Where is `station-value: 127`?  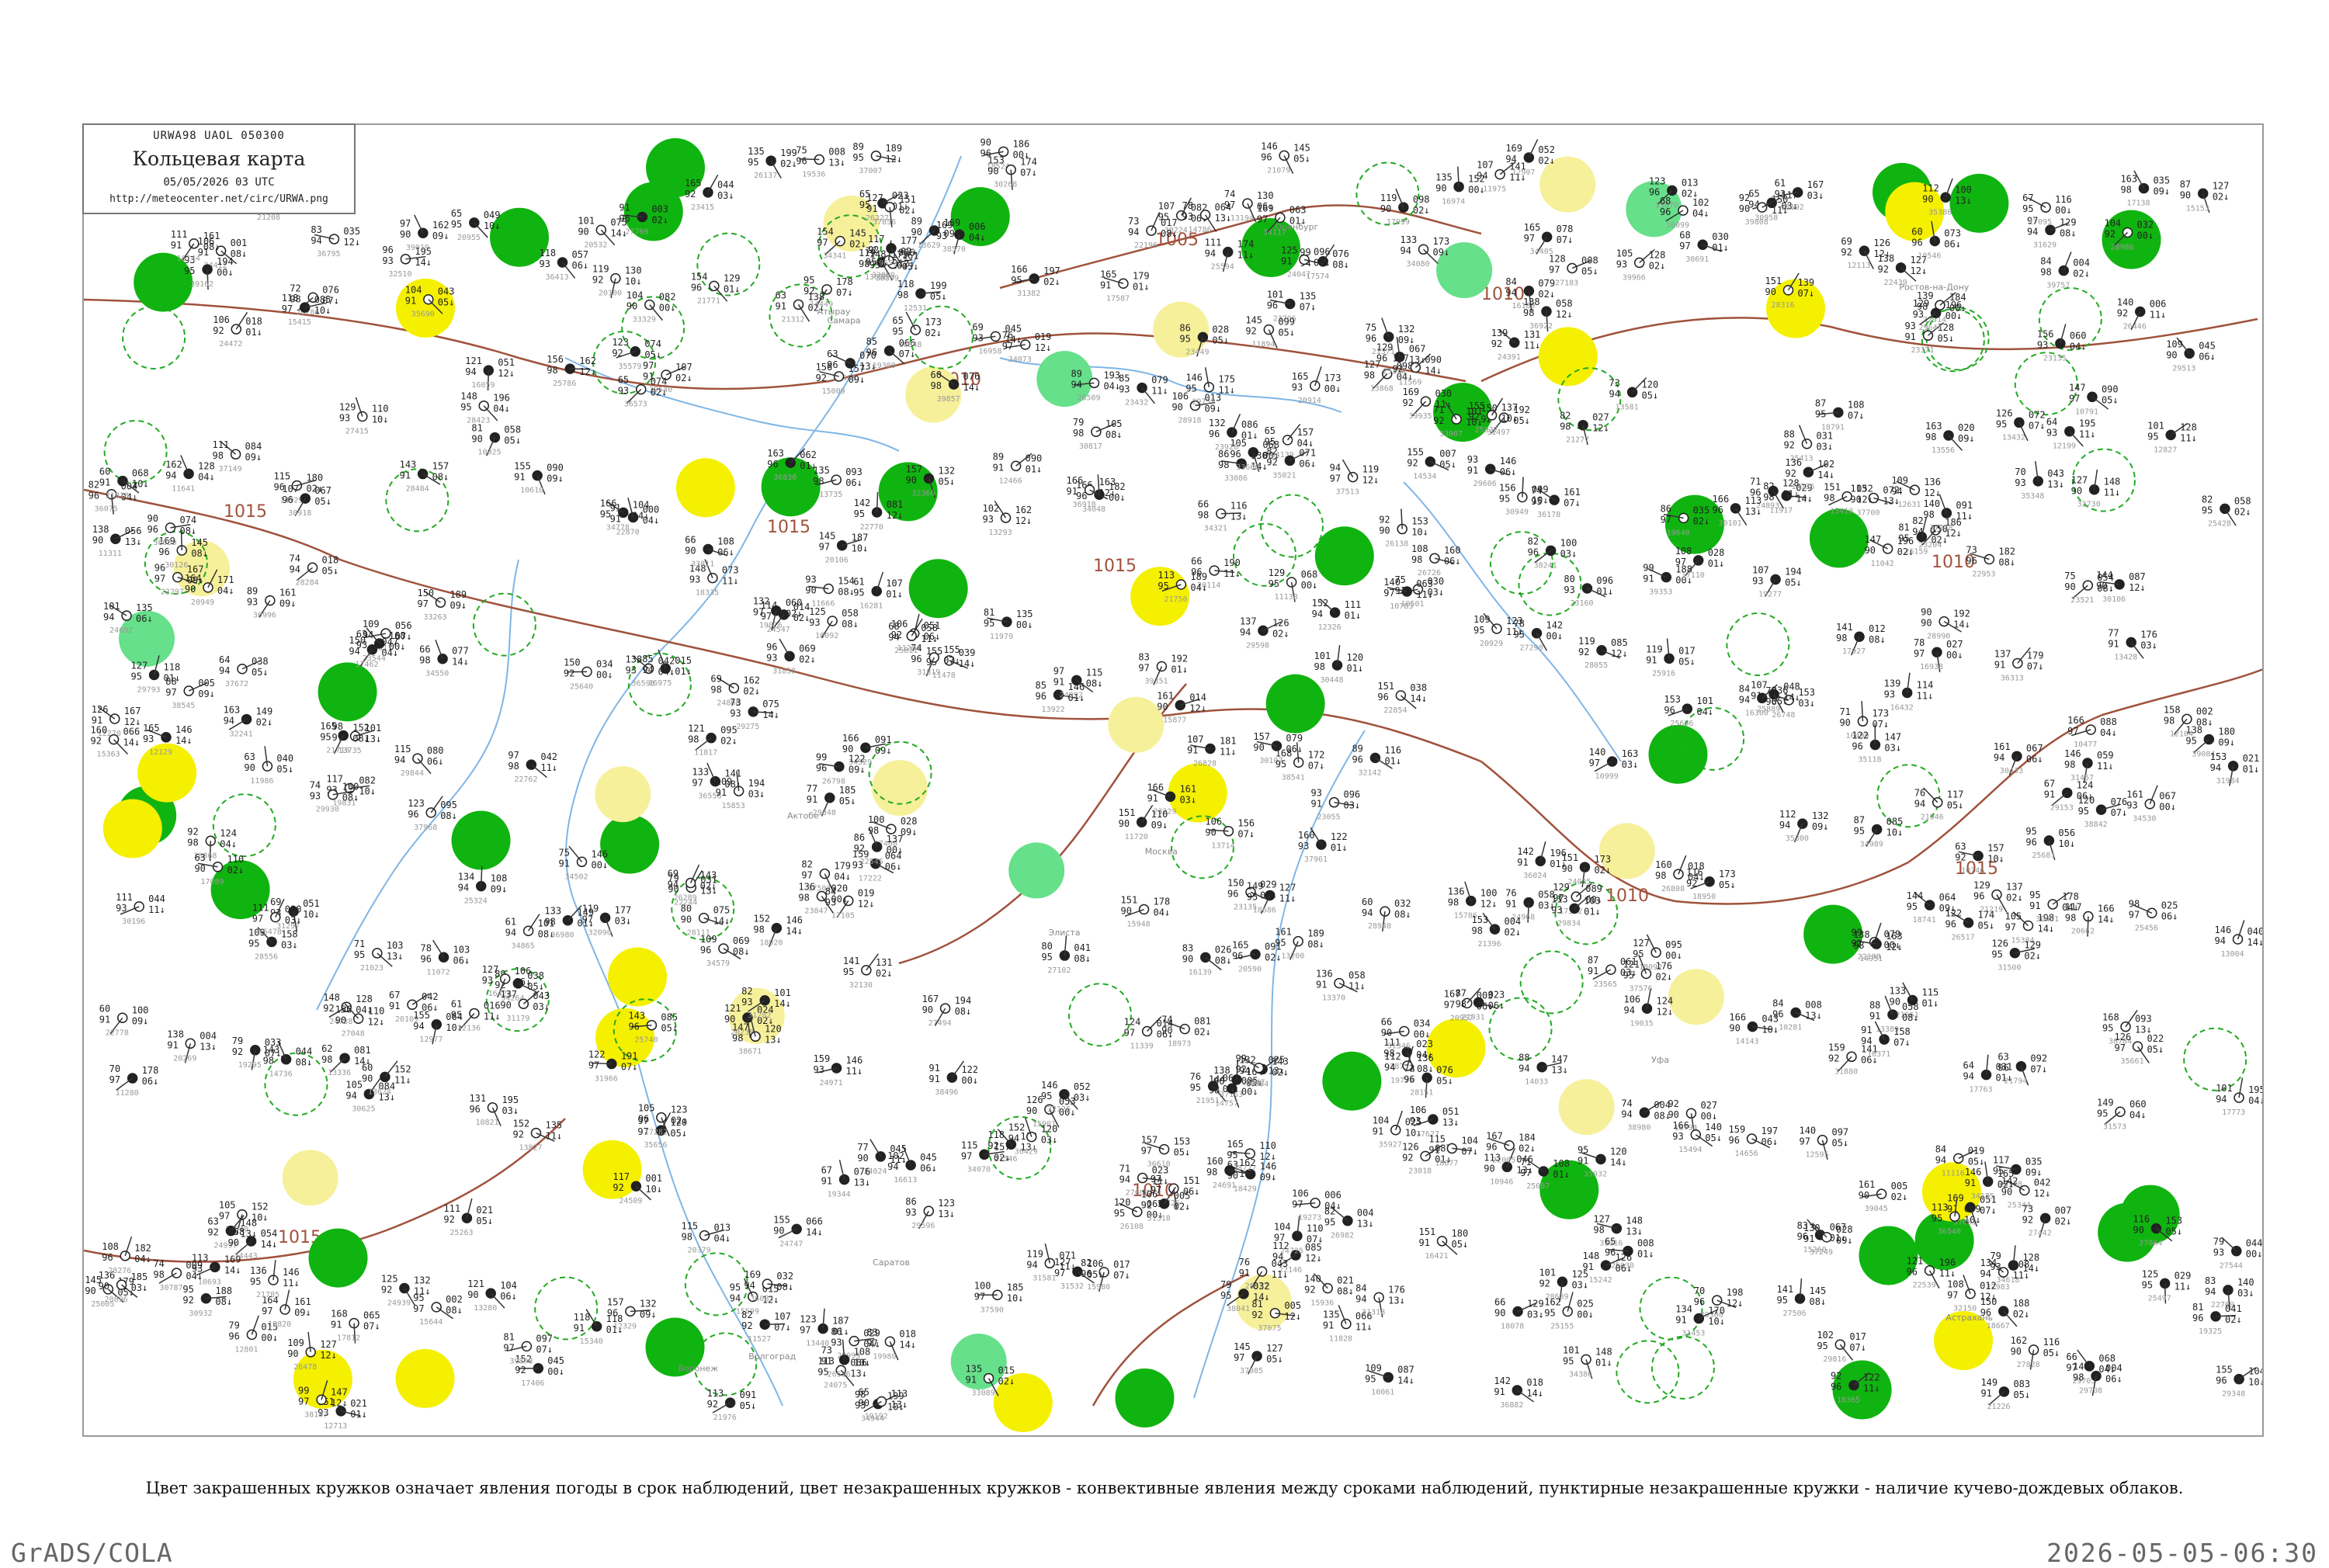 station-value: 127 is located at coordinates (139, 666).